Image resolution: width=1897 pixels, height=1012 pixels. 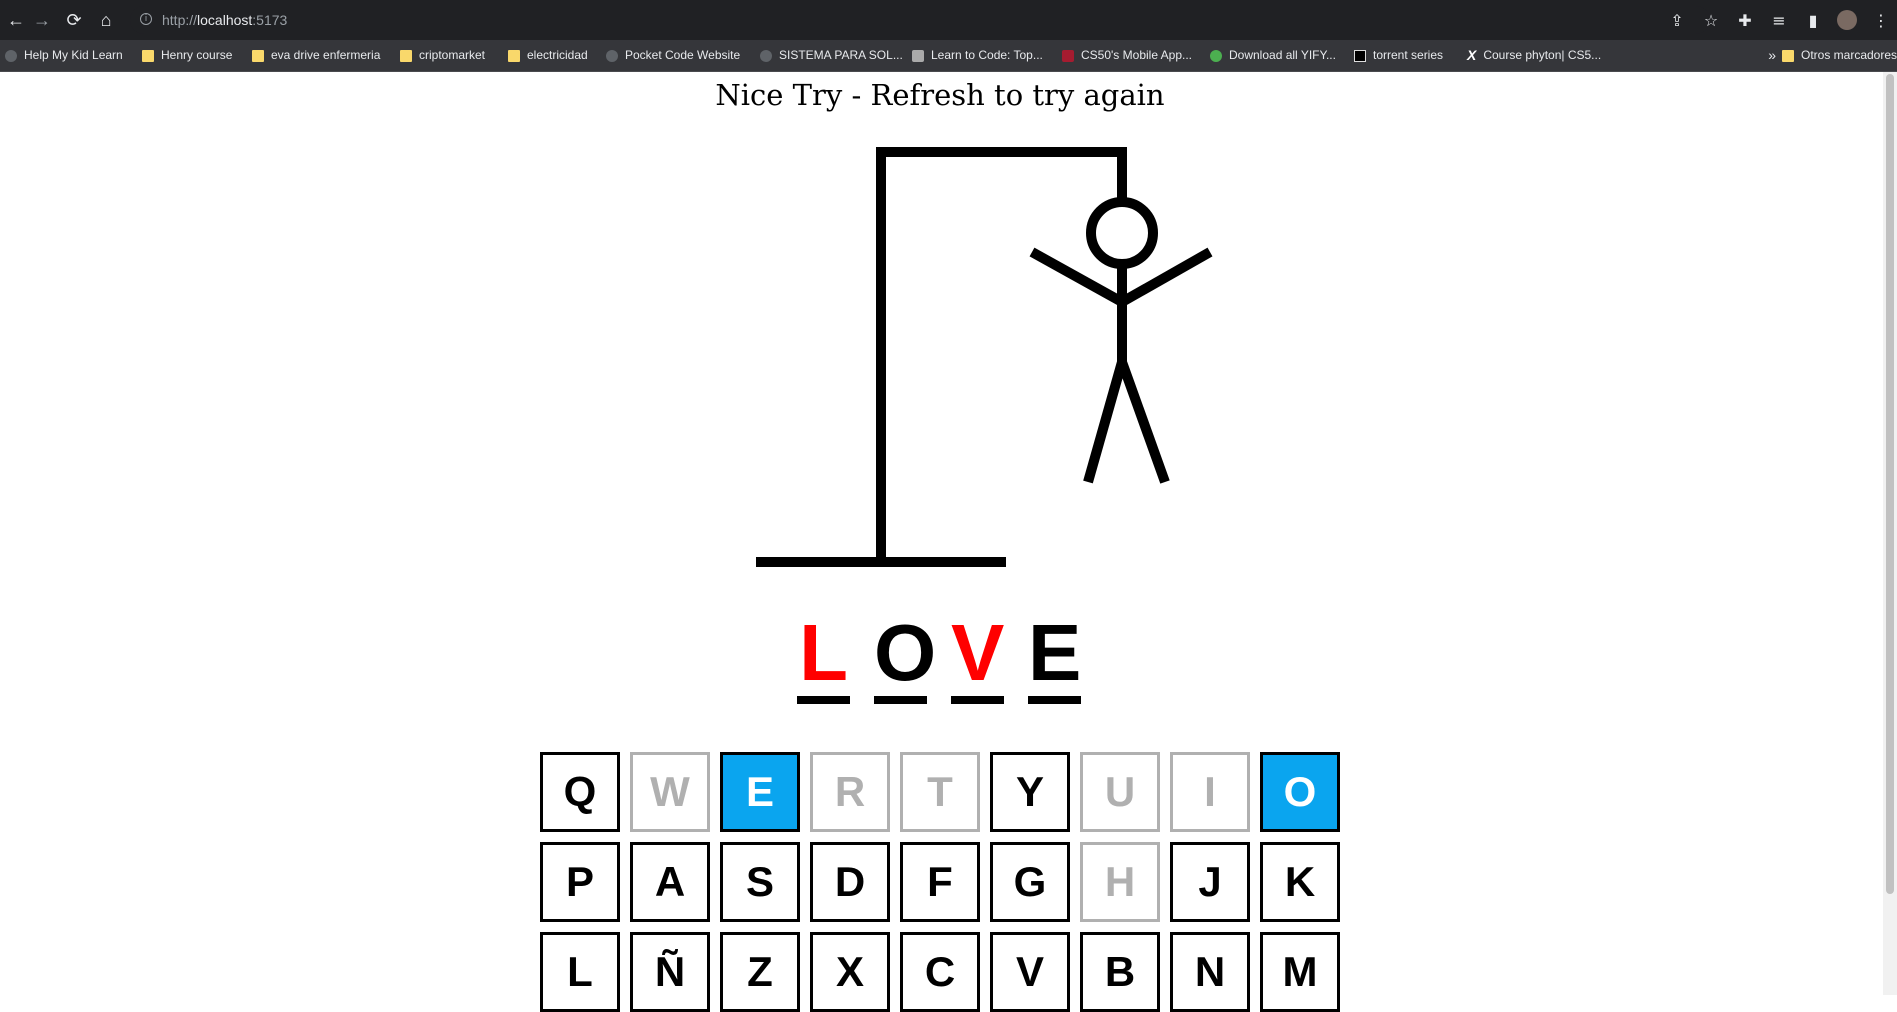 I want to click on key-e: E, so click(x=760, y=792).